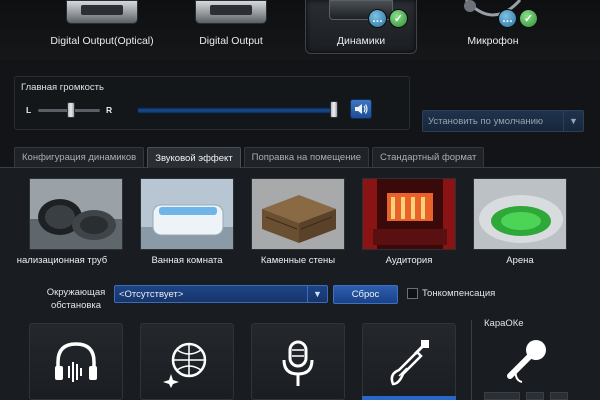  I want to click on volume-slider-thumb, so click(334, 109).